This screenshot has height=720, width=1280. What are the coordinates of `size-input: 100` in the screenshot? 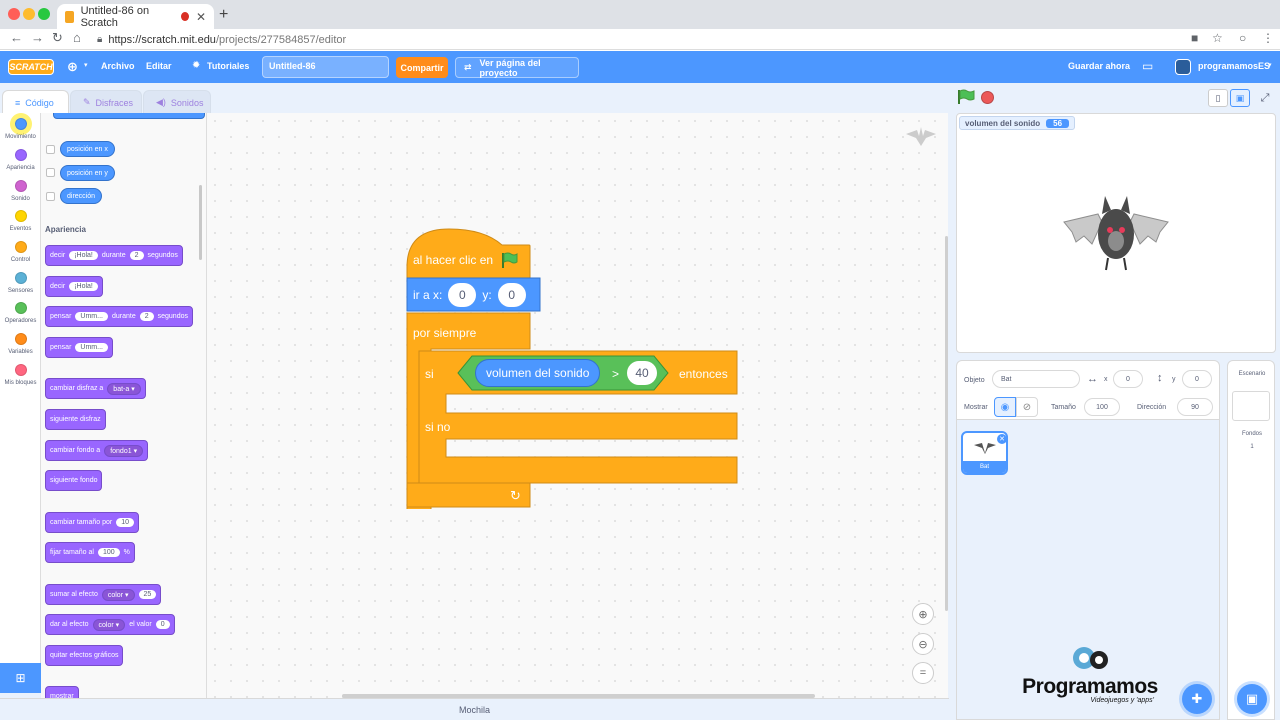 It's located at (1102, 407).